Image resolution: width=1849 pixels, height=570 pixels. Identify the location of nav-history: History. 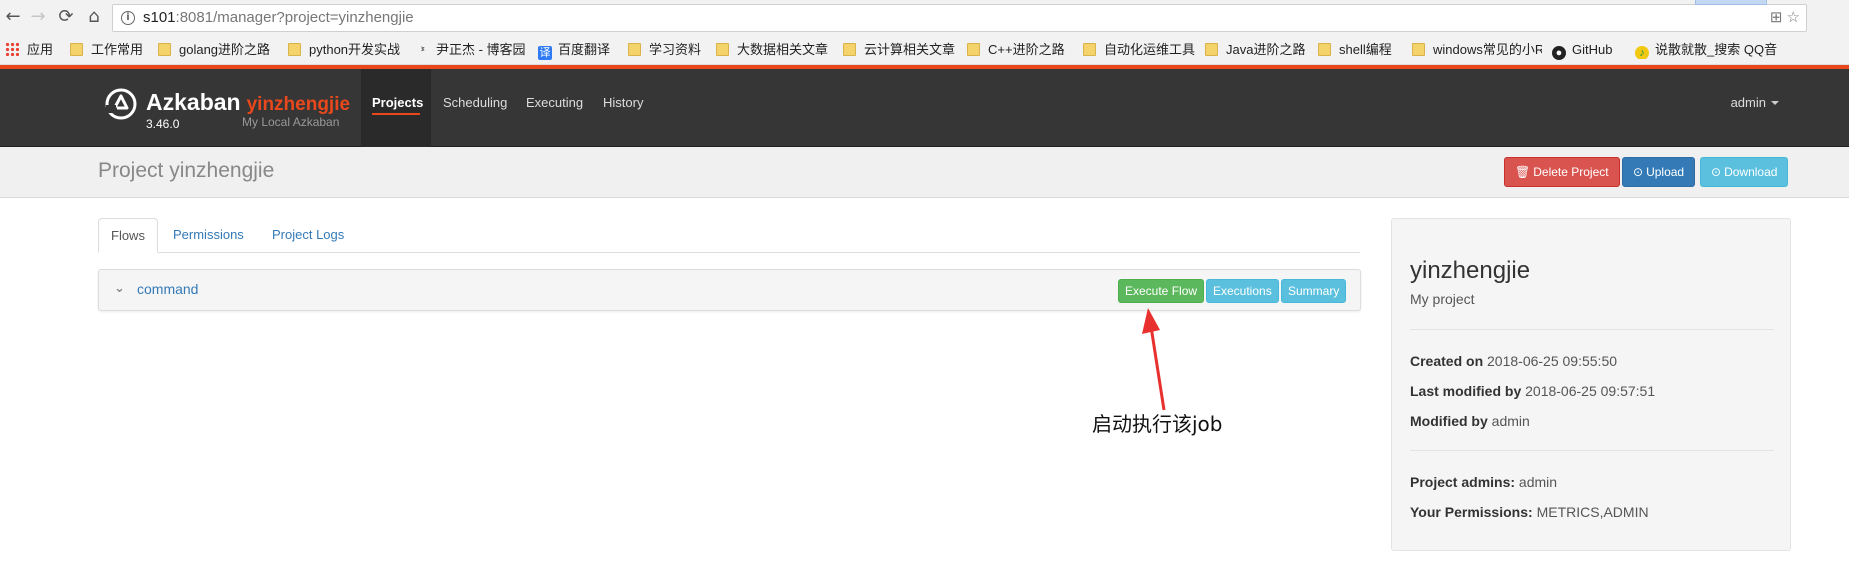
(623, 108).